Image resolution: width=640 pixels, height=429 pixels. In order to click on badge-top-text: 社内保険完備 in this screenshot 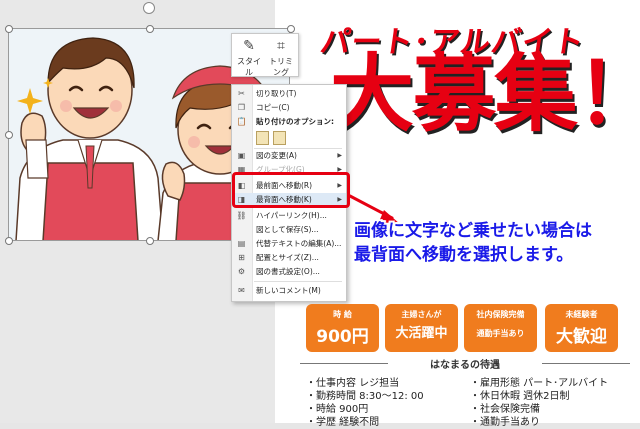, I will do `click(500, 314)`.